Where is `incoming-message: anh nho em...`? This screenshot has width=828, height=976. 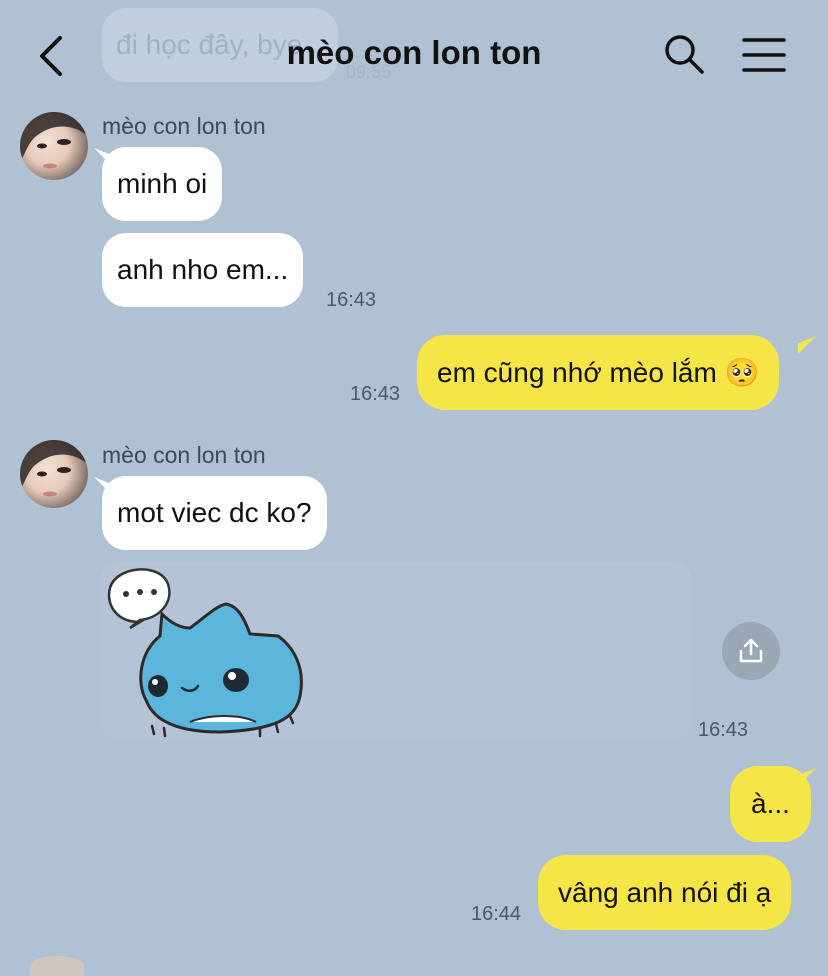 incoming-message: anh nho em... is located at coordinates (203, 270).